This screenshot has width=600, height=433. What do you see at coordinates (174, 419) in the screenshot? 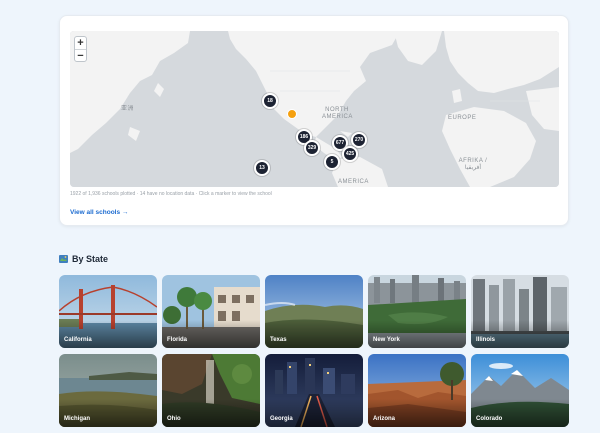
I see `state-name: Ohio` at bounding box center [174, 419].